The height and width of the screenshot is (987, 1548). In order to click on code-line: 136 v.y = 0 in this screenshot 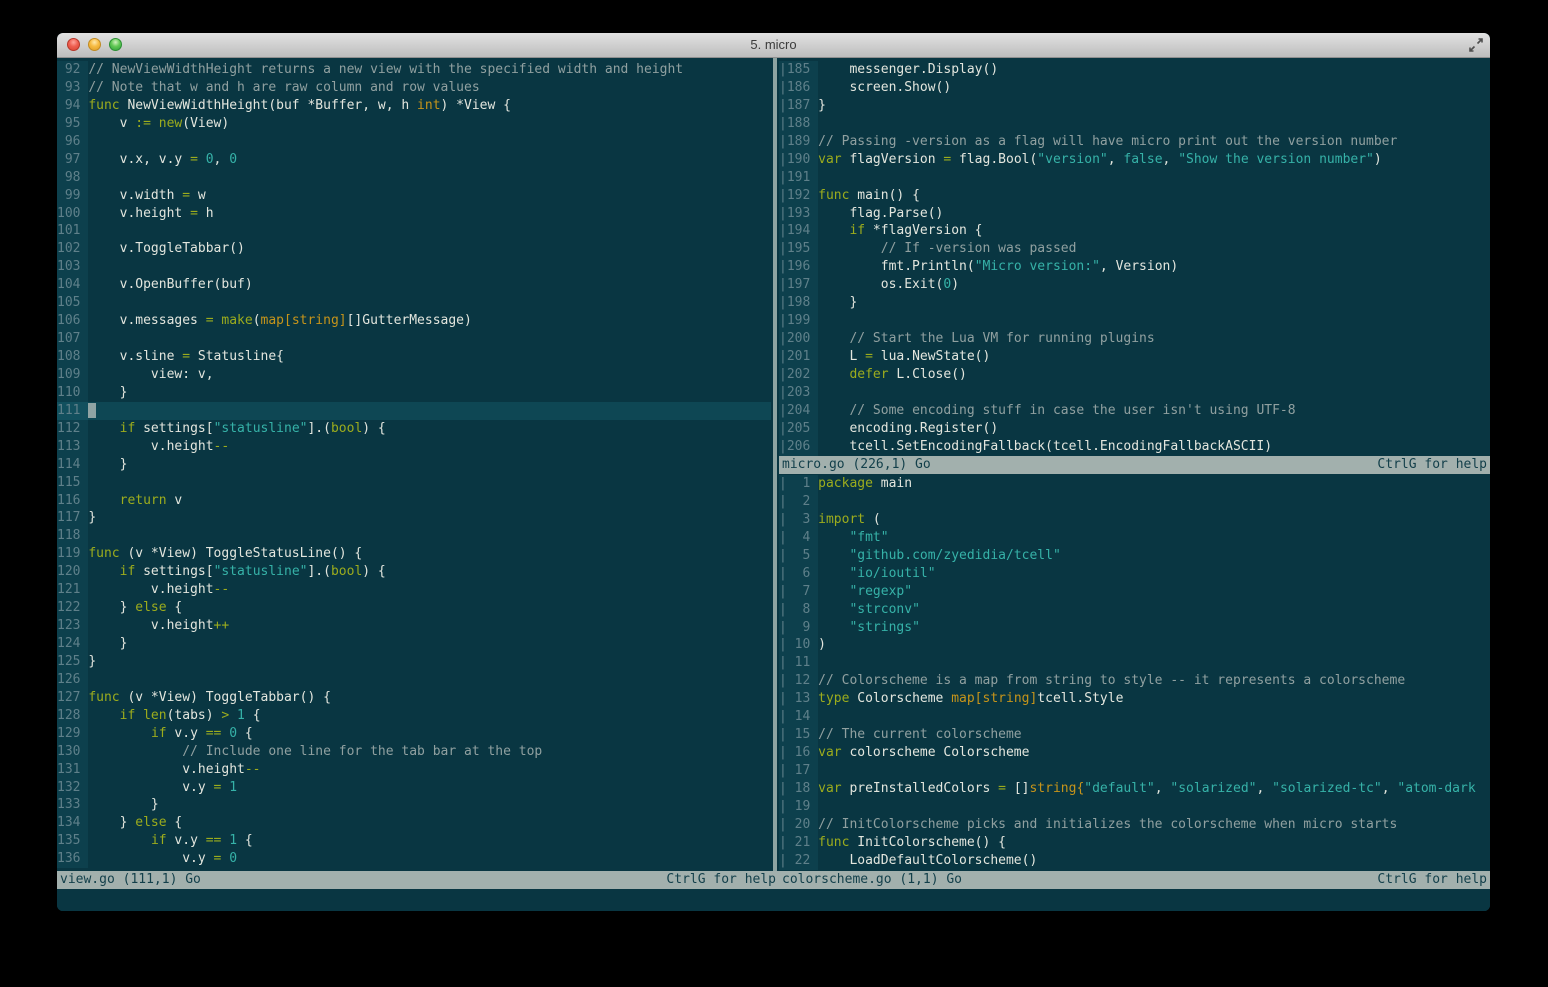, I will do `click(414, 859)`.